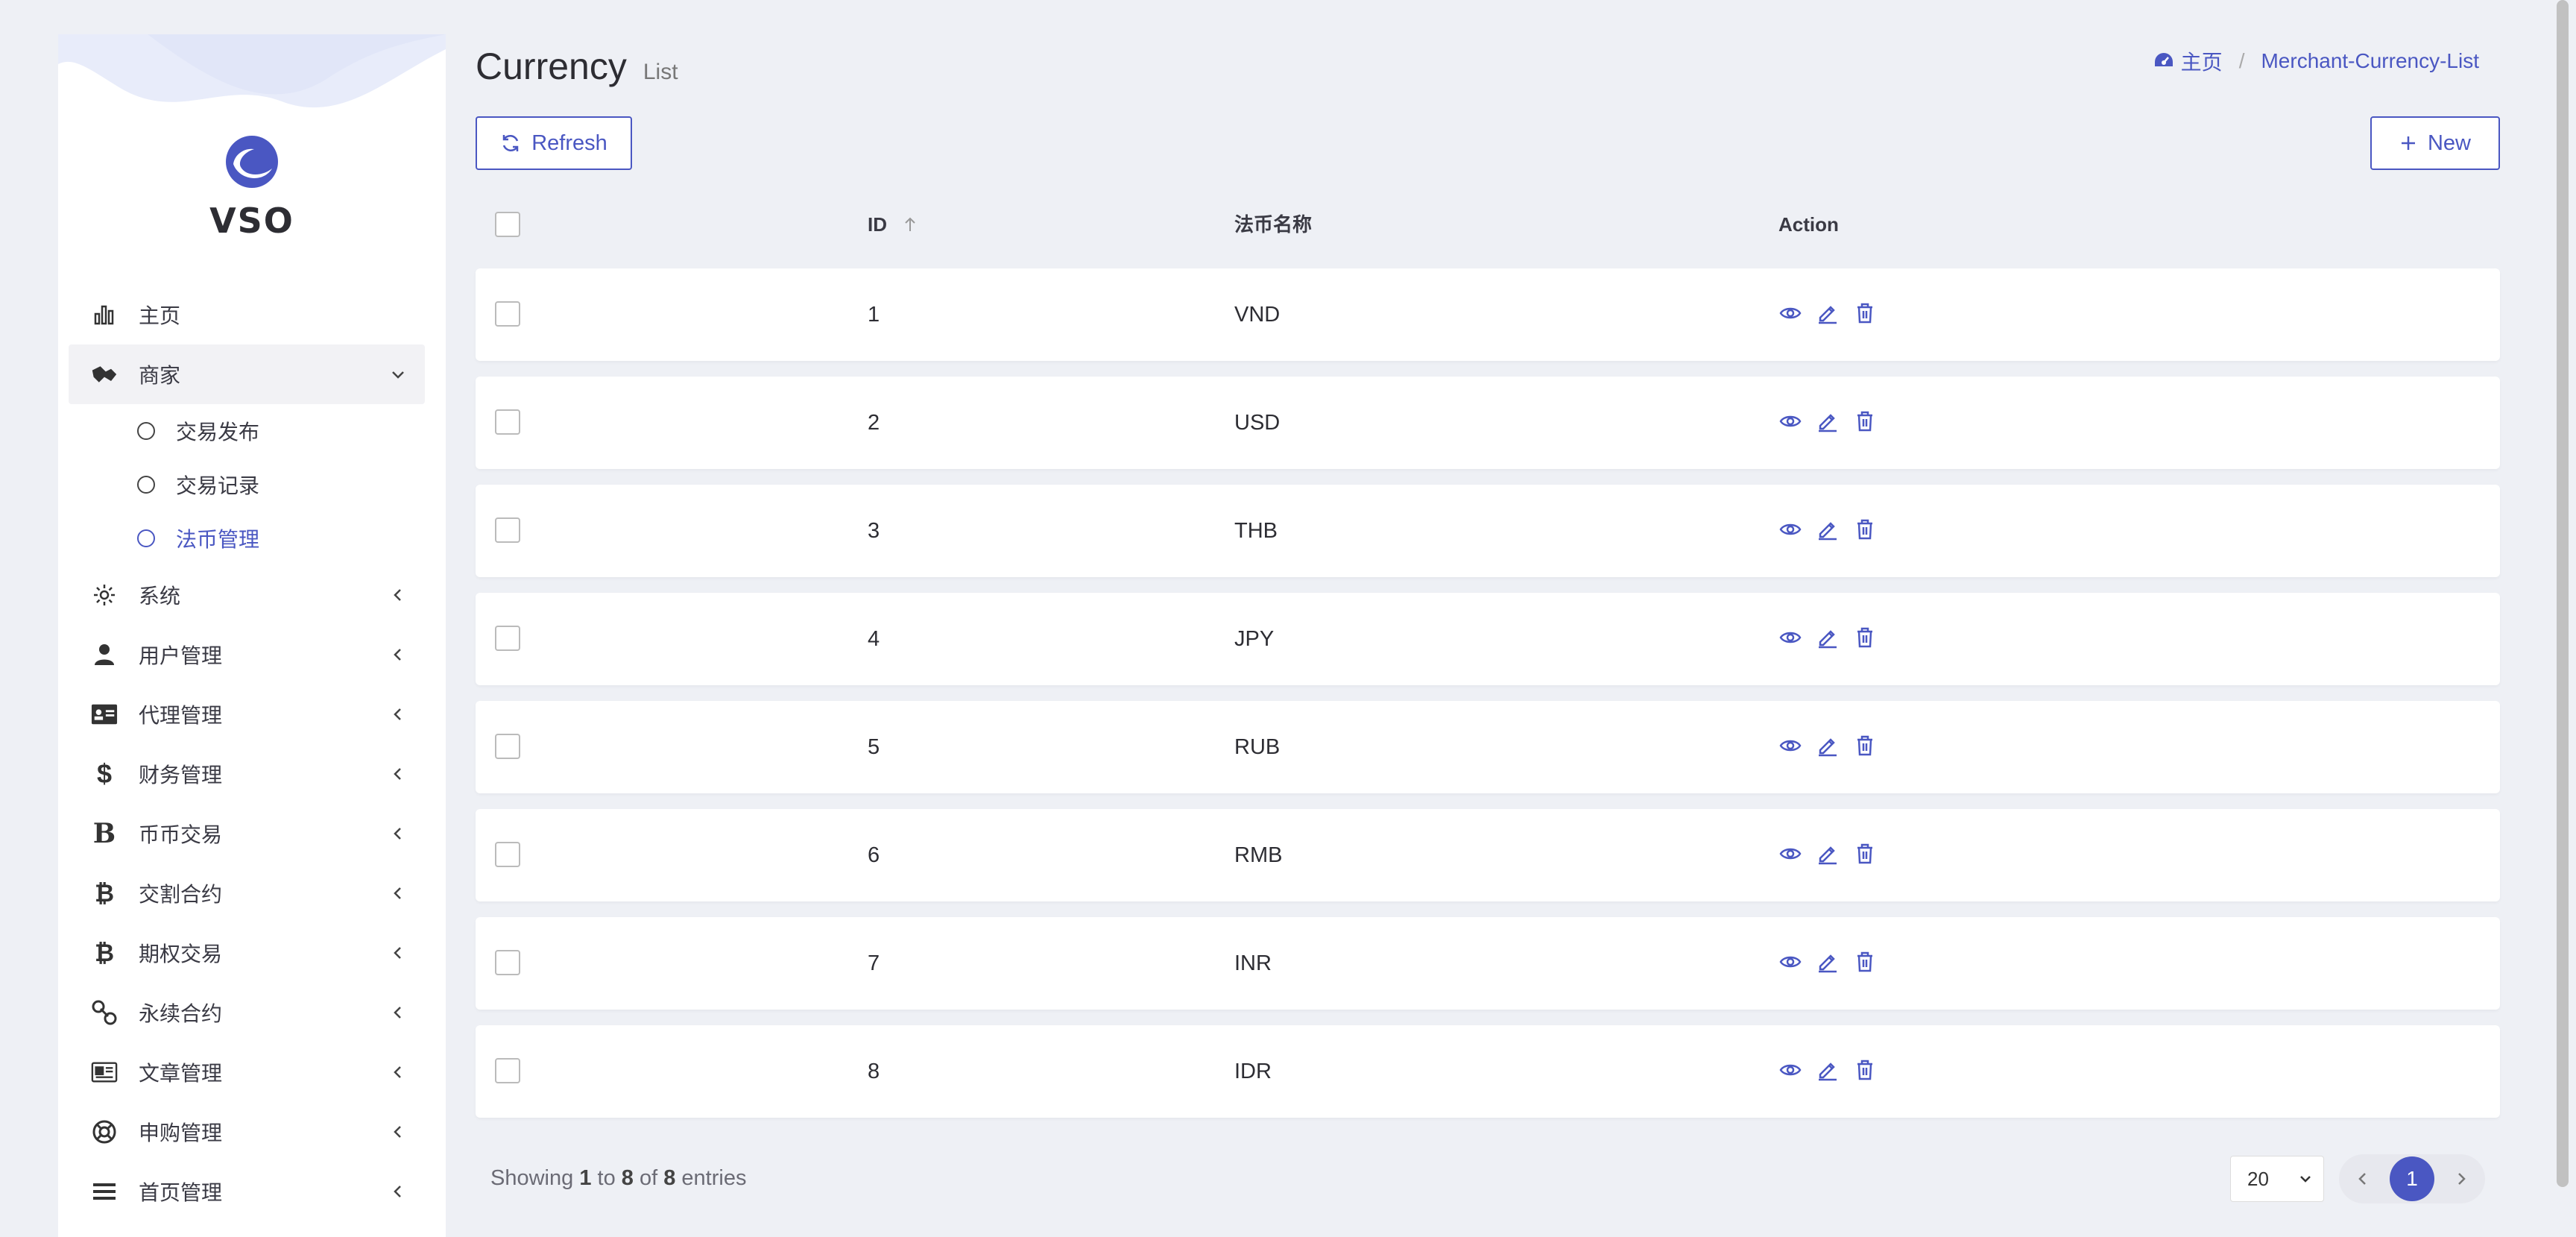 The image size is (2576, 1237). What do you see at coordinates (1257, 423) in the screenshot?
I see `cell-currency-name: USD` at bounding box center [1257, 423].